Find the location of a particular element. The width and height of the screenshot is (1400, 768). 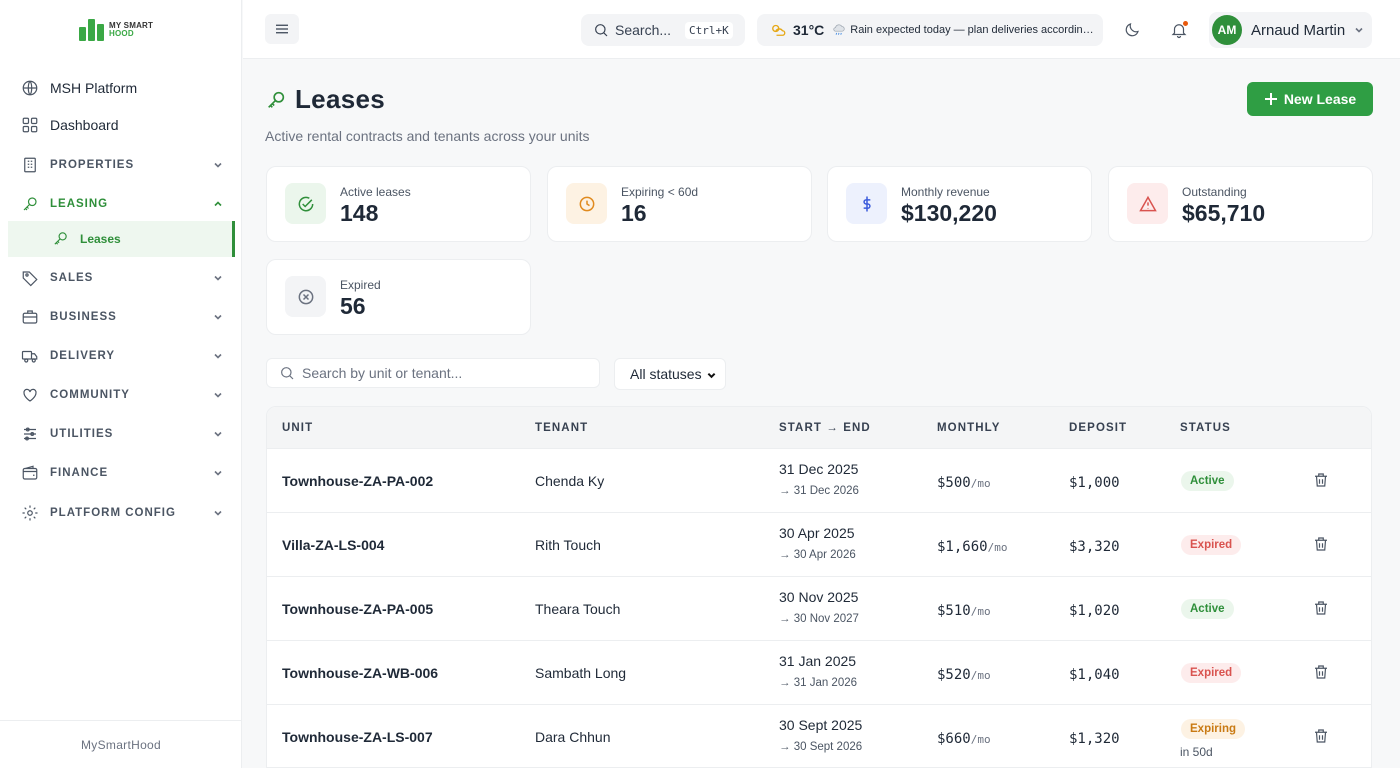

theme-toggle-button is located at coordinates (1132, 30).